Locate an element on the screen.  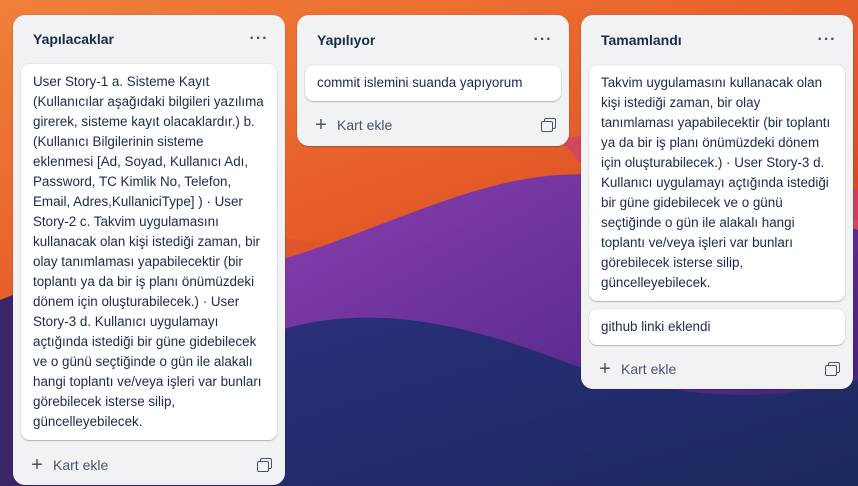
list-title: Yapılacaklar is located at coordinates (73, 39).